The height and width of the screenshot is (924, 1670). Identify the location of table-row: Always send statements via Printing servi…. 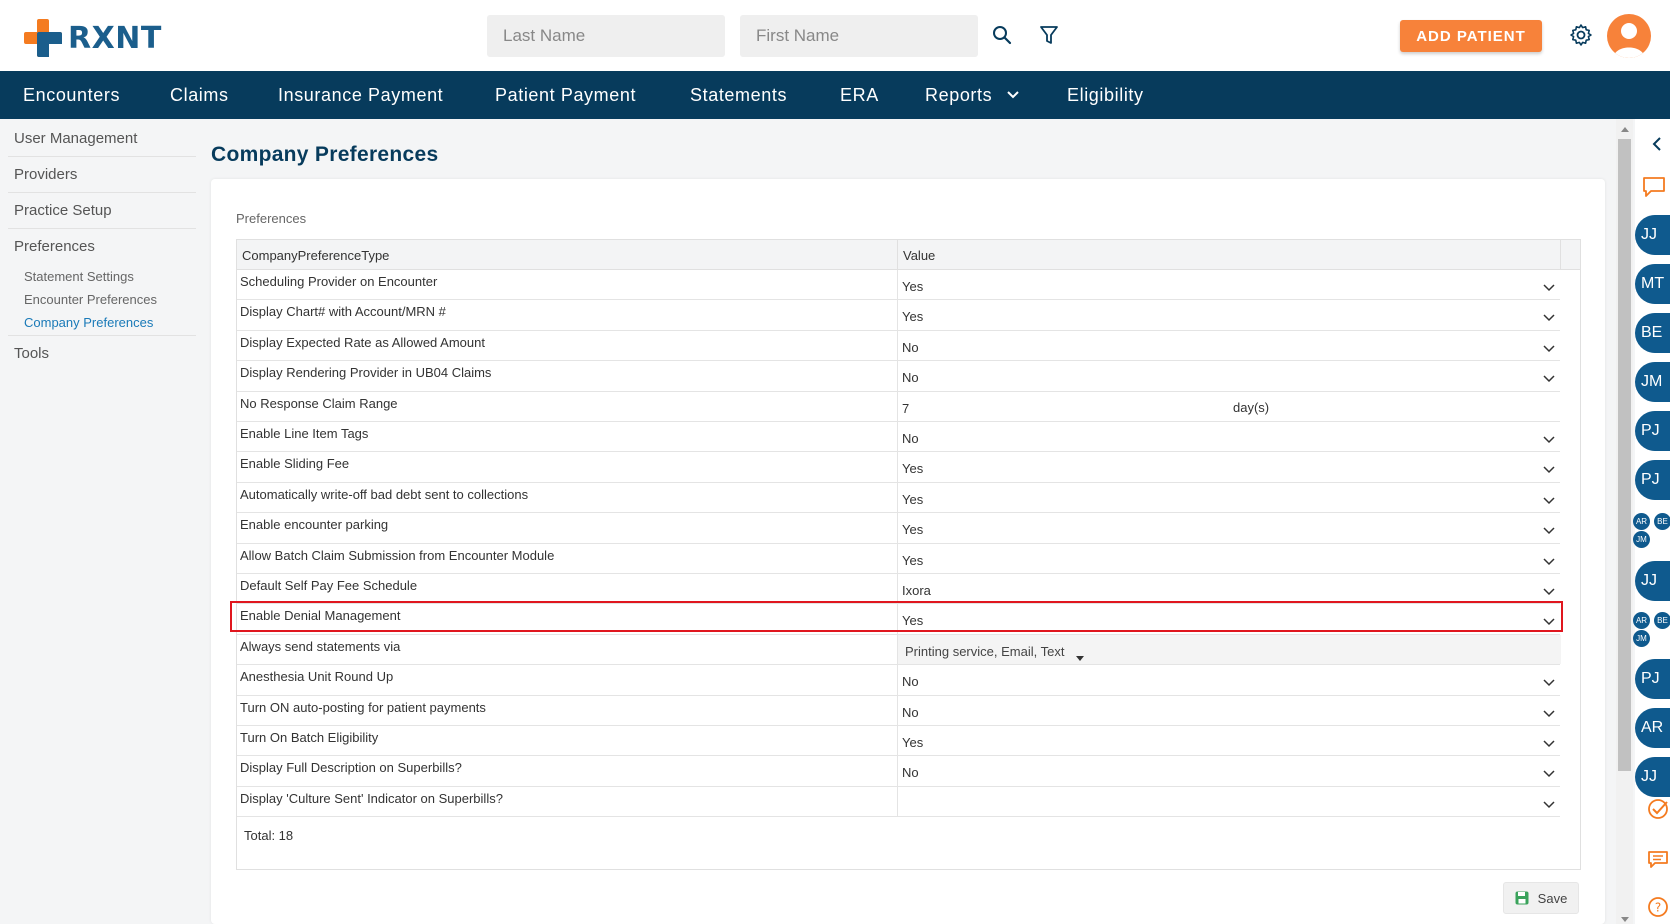
(899, 650).